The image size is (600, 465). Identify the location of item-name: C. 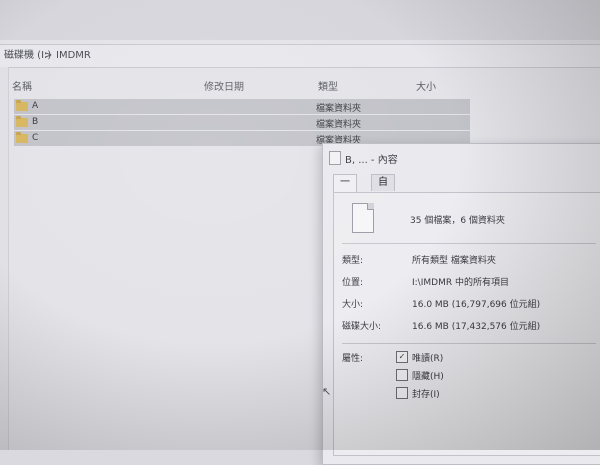
(35, 138).